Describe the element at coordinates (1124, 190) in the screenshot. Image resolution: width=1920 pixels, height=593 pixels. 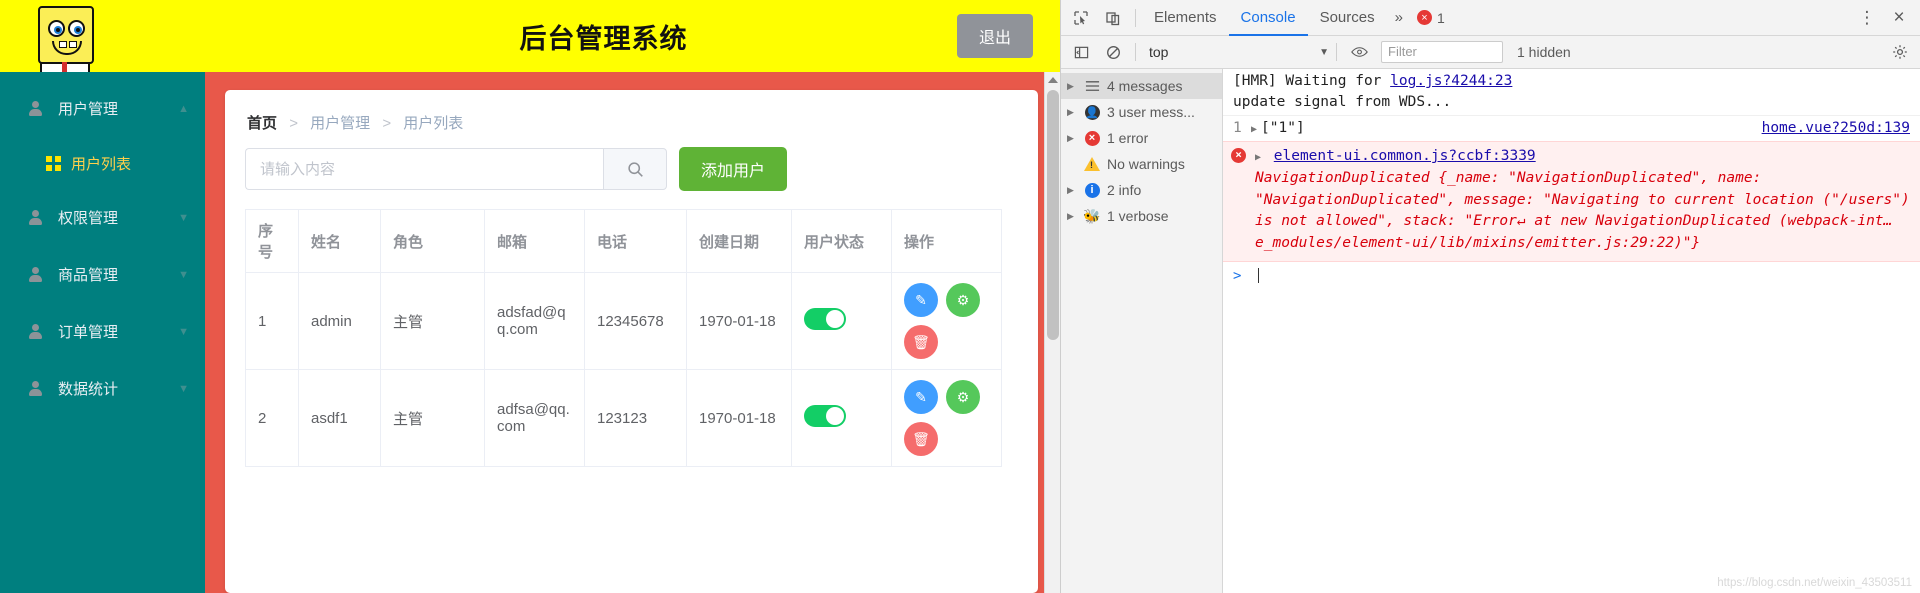
I see `console-filter-label: 2 info` at that location.